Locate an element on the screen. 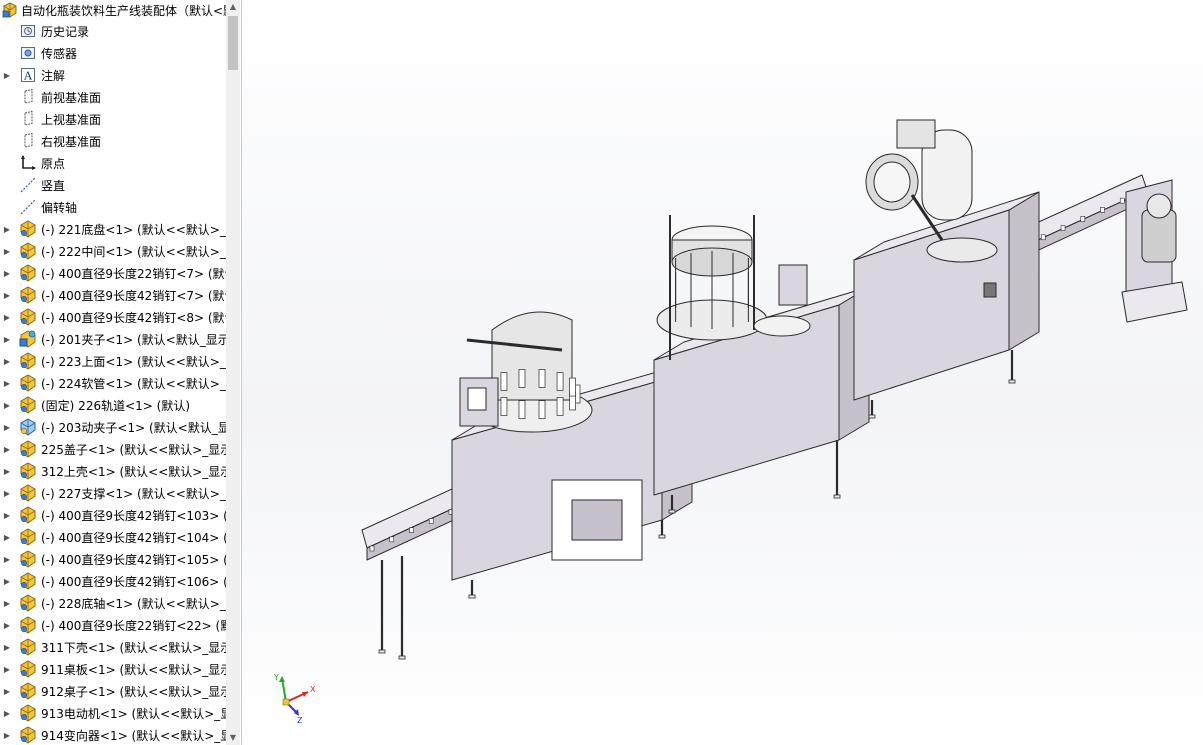 This screenshot has height=745, width=1203. tree-item: ▶ (-) 400直径9长度22销钉<22> (默认 is located at coordinates (113, 625).